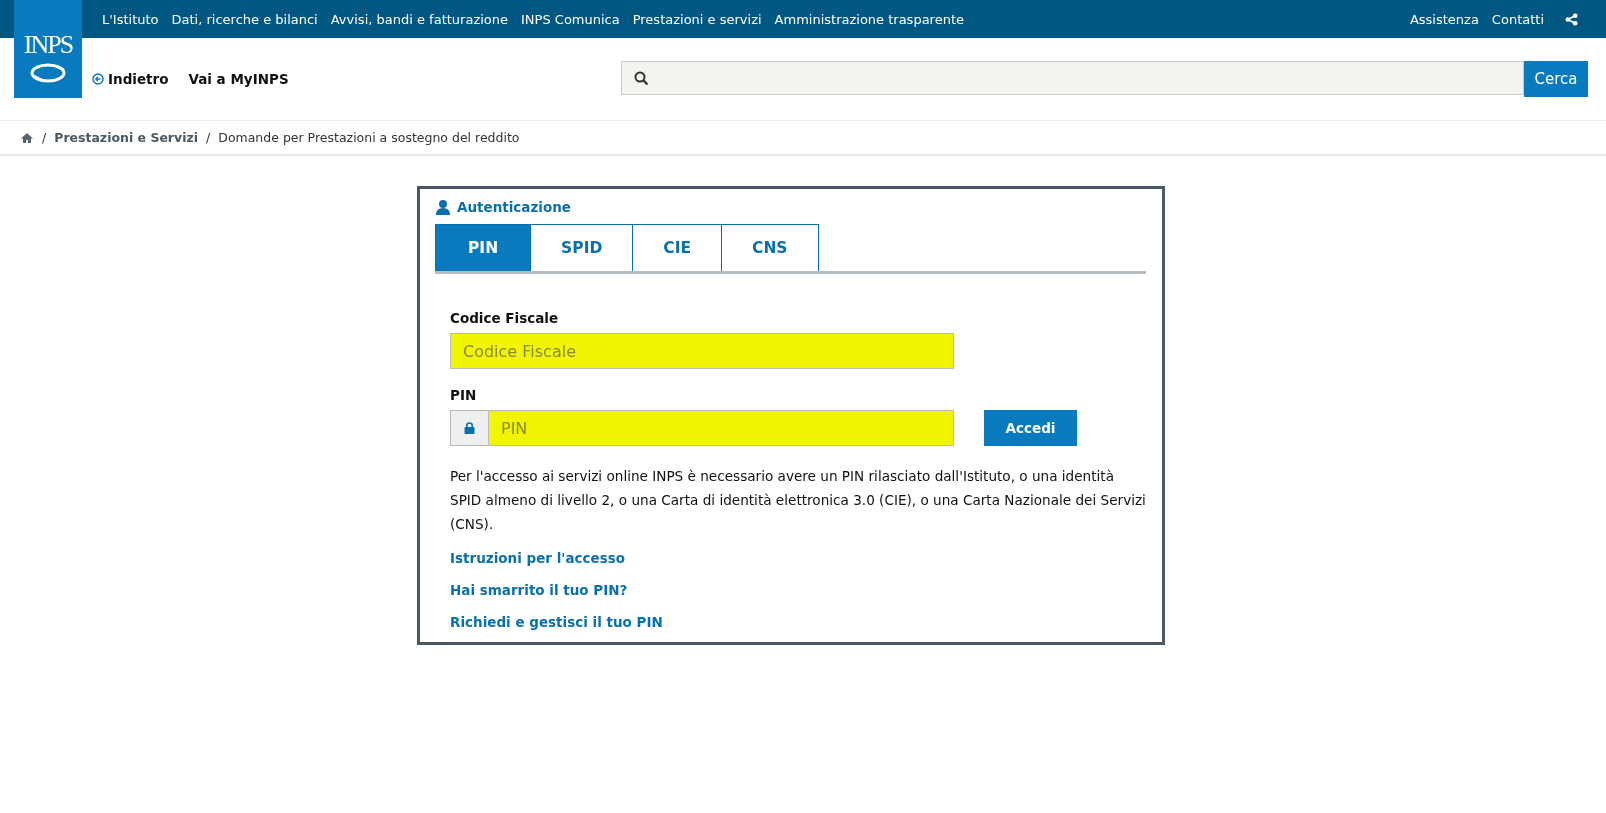  What do you see at coordinates (702, 351) in the screenshot?
I see `fiscal-code-field: Codice Fiscale` at bounding box center [702, 351].